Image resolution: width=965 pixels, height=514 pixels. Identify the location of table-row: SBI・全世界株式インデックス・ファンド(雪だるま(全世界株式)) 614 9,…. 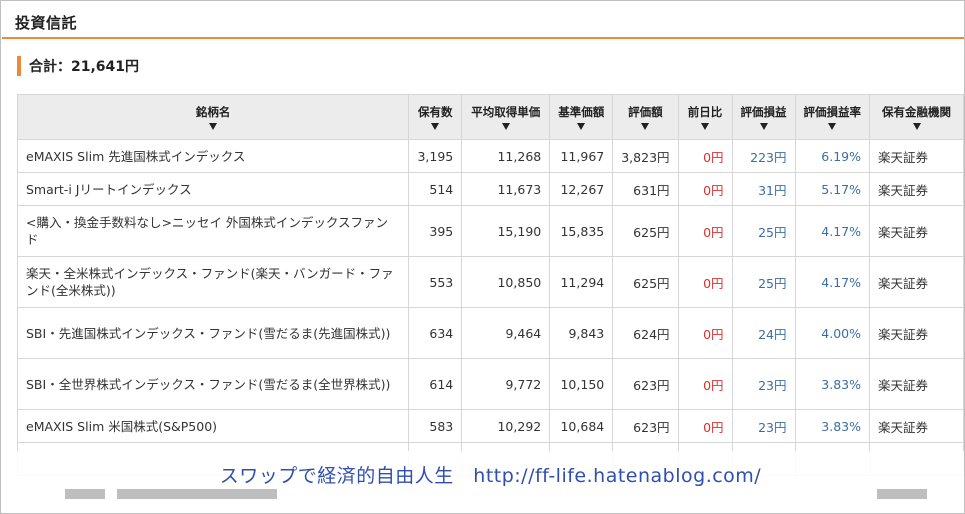
(490, 384).